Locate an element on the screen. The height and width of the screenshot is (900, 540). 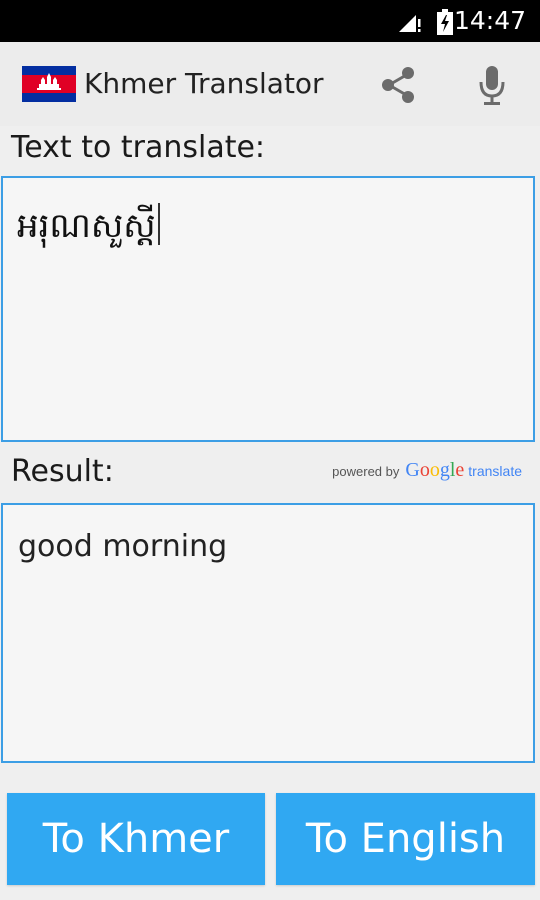
share-icon is located at coordinates (398, 85).